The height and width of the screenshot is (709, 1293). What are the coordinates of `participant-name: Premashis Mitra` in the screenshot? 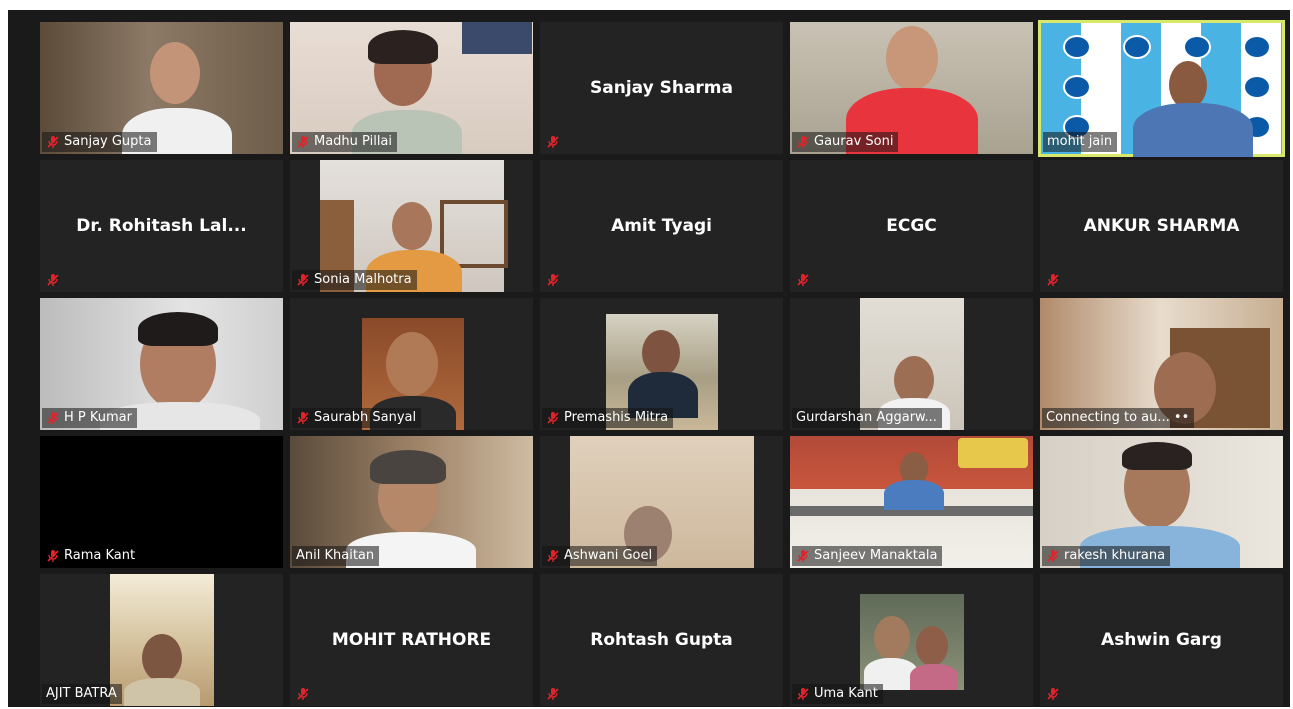 It's located at (616, 417).